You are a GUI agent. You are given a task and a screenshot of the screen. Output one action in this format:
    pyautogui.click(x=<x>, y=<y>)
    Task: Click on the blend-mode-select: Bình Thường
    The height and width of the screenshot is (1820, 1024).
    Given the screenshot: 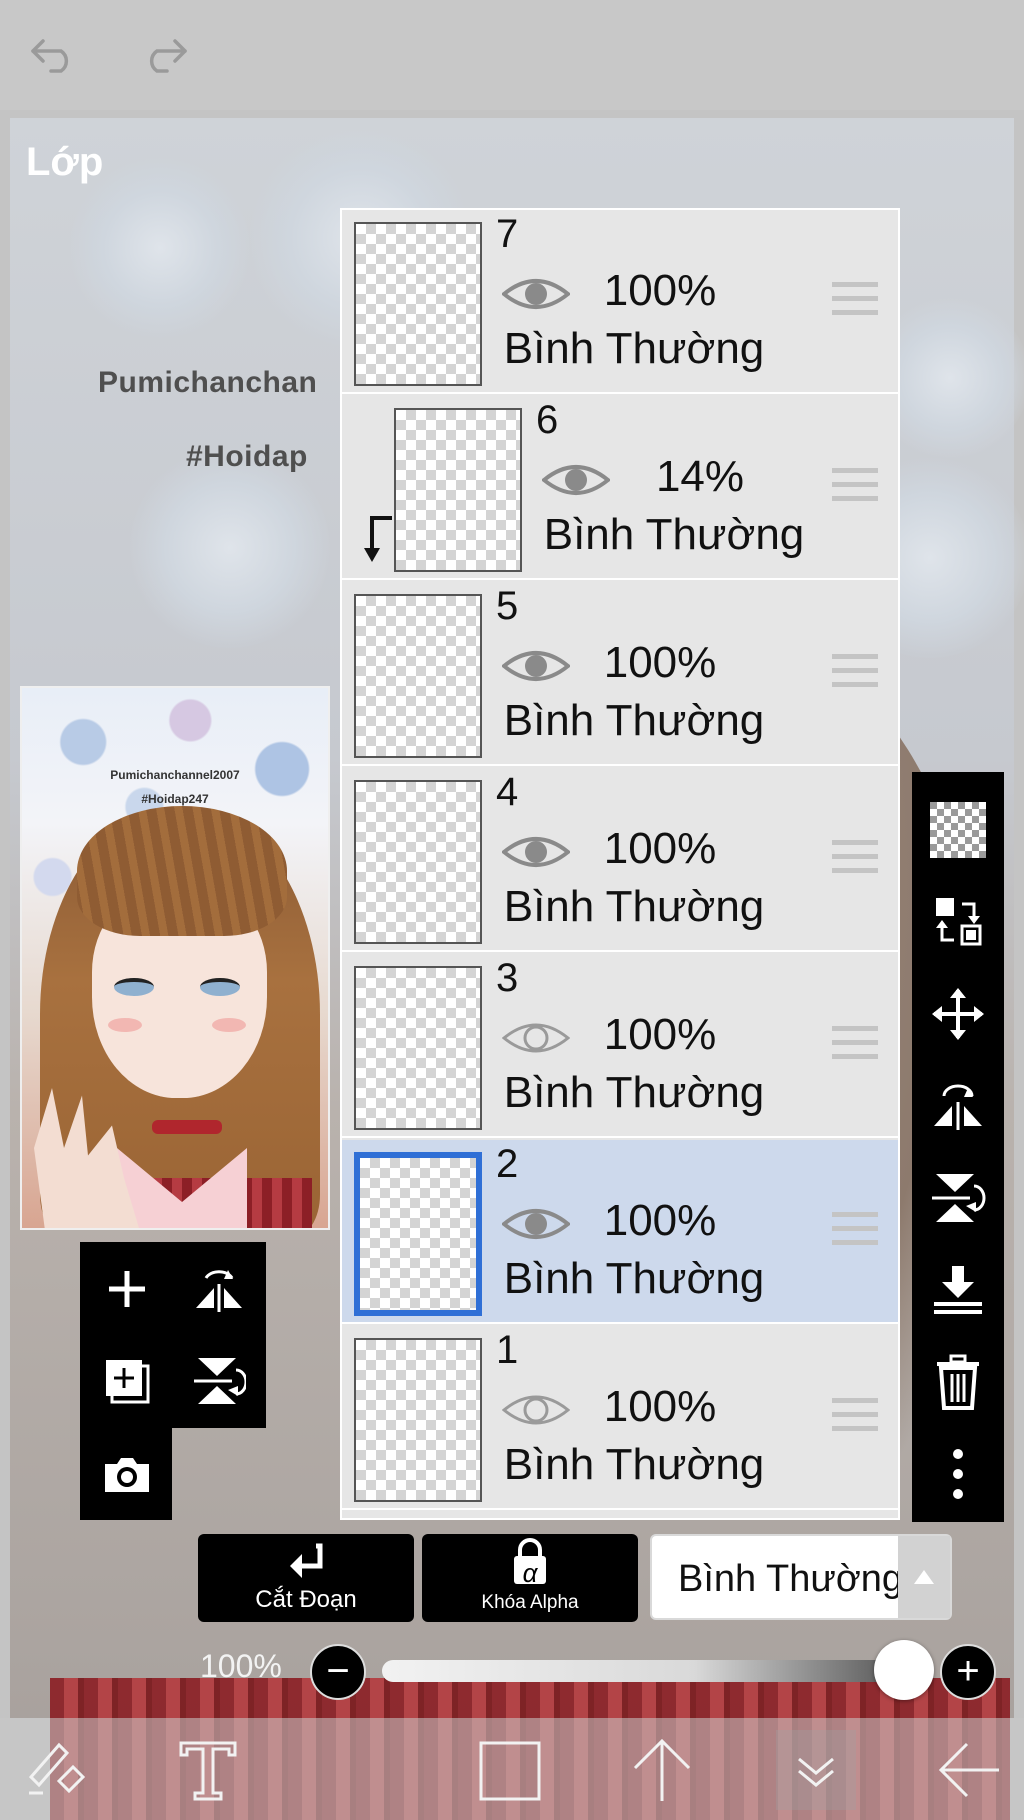 What is the action you would take?
    pyautogui.click(x=801, y=1577)
    